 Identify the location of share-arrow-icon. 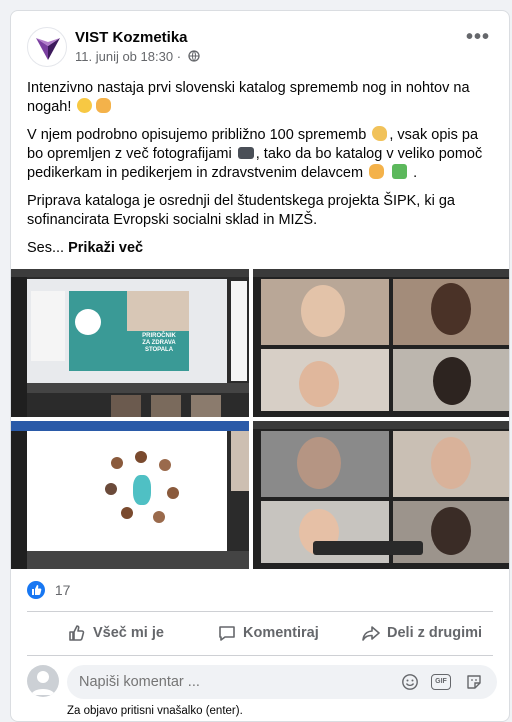
(371, 633).